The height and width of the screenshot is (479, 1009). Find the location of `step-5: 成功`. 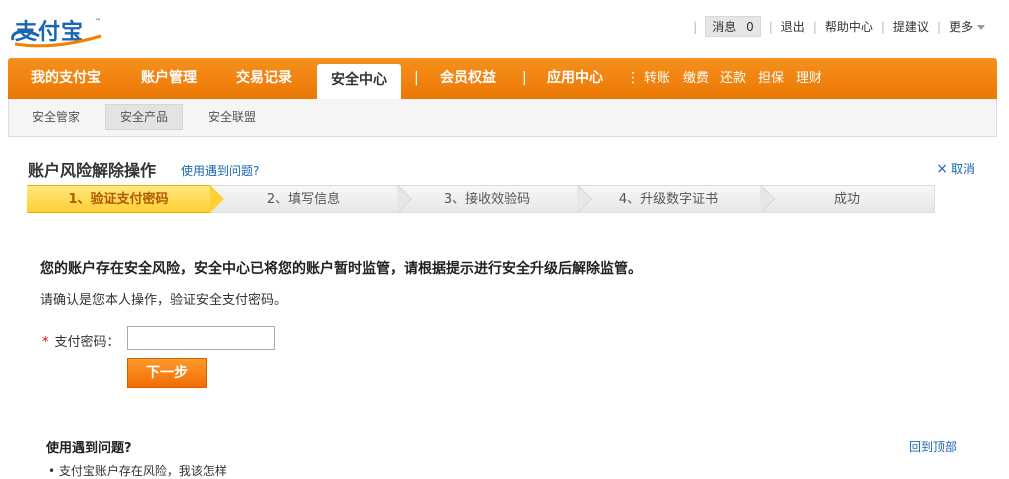

step-5: 成功 is located at coordinates (847, 199).